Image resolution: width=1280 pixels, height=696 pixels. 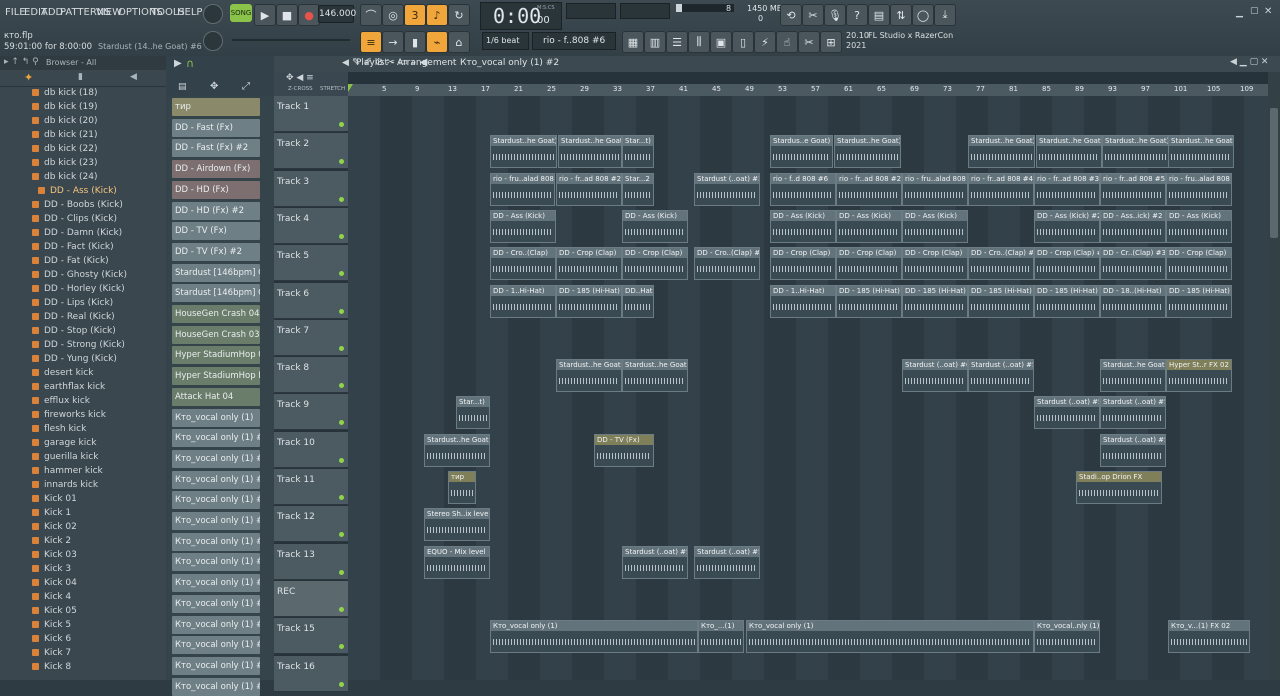 I want to click on browser-item: DD - Fat (Kick), so click(x=70, y=262).